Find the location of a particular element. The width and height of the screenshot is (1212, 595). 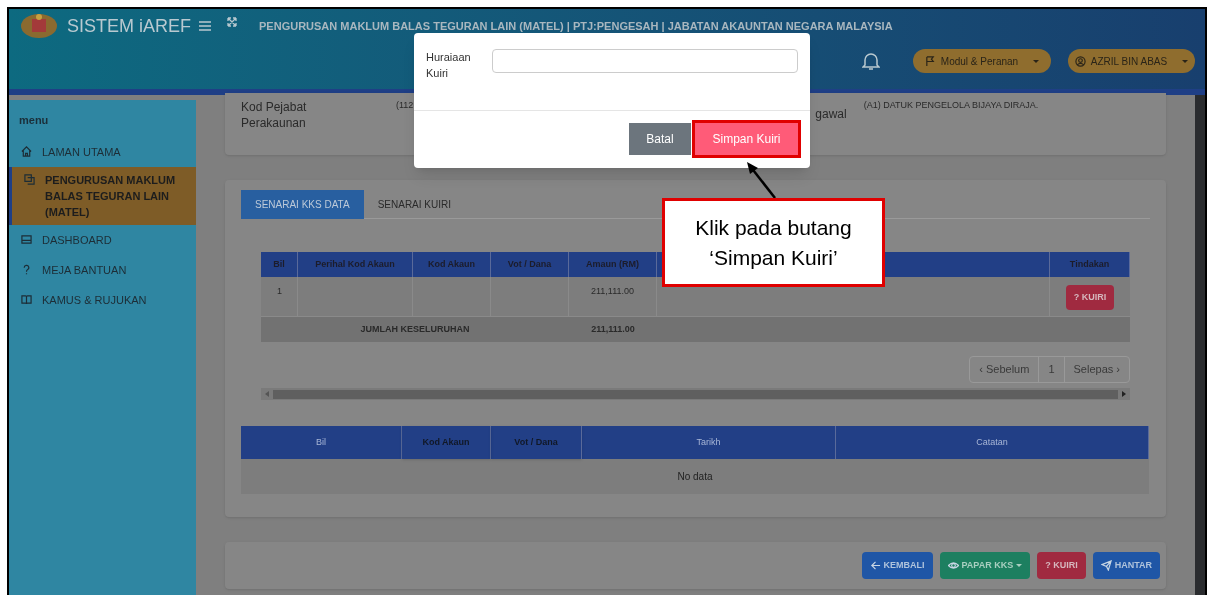

user-menu-button: AZRIL BIN ABAS is located at coordinates (1131, 61).